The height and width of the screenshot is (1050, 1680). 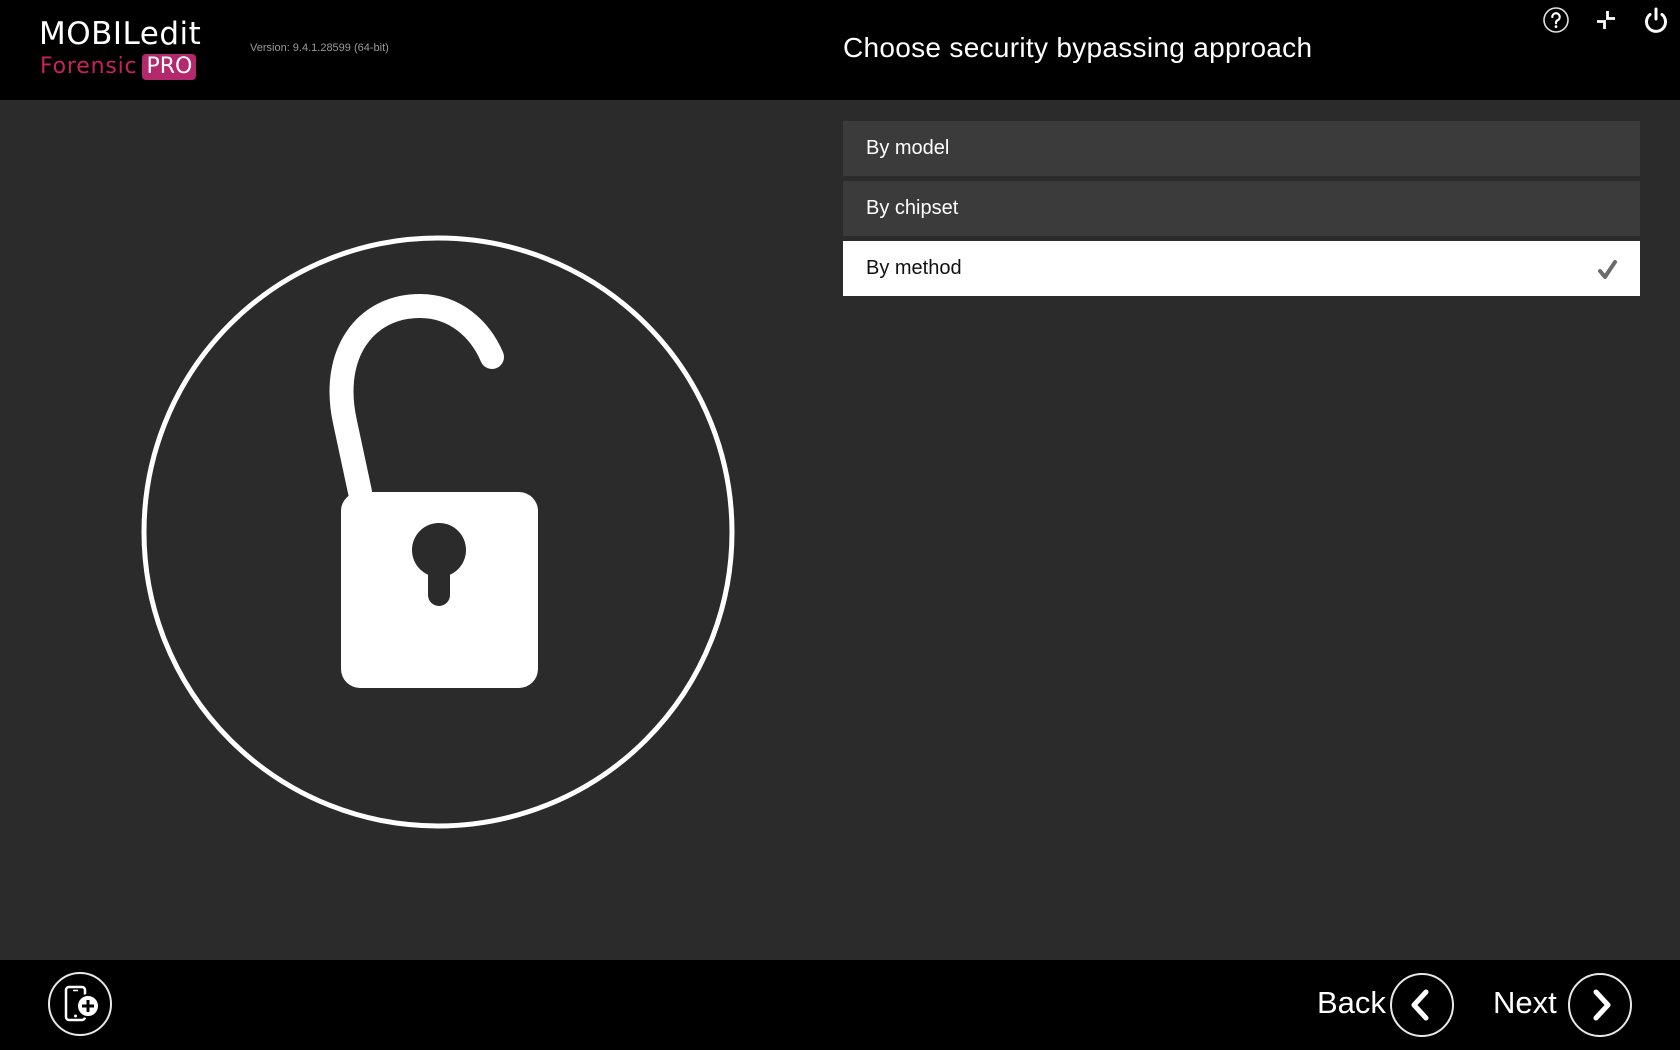 I want to click on compress-icon, so click(x=1606, y=20).